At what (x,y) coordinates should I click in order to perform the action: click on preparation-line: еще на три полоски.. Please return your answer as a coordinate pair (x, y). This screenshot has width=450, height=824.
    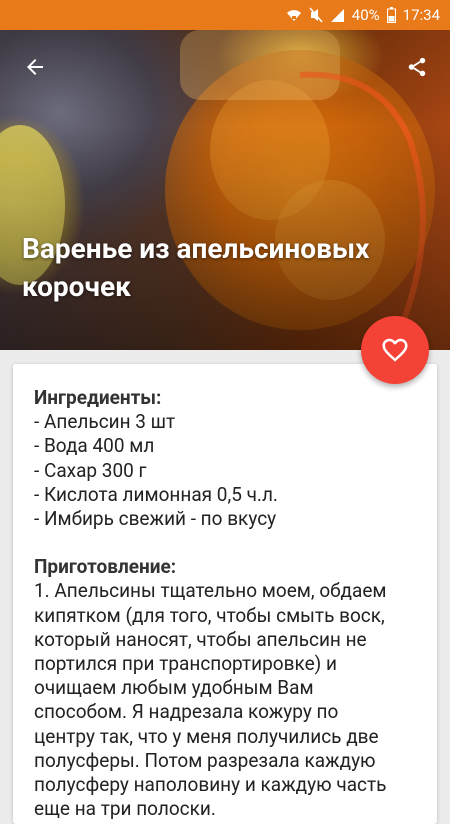
    Looking at the image, I should click on (125, 809).